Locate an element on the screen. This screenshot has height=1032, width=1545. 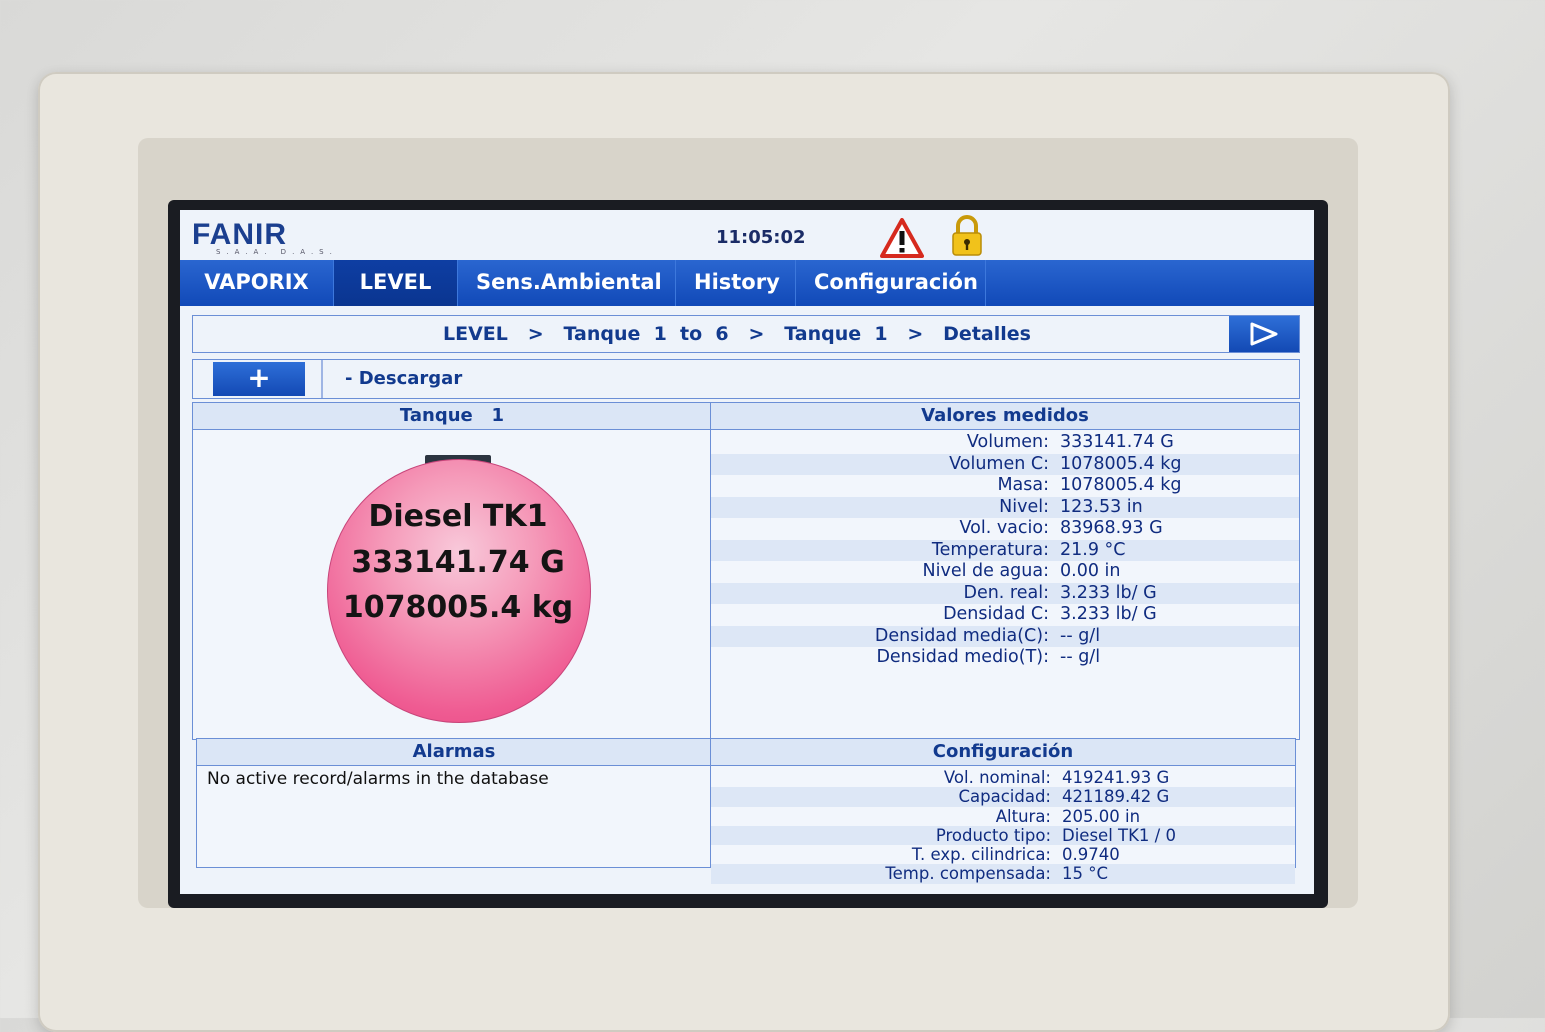
tab-history: History is located at coordinates (736, 283).